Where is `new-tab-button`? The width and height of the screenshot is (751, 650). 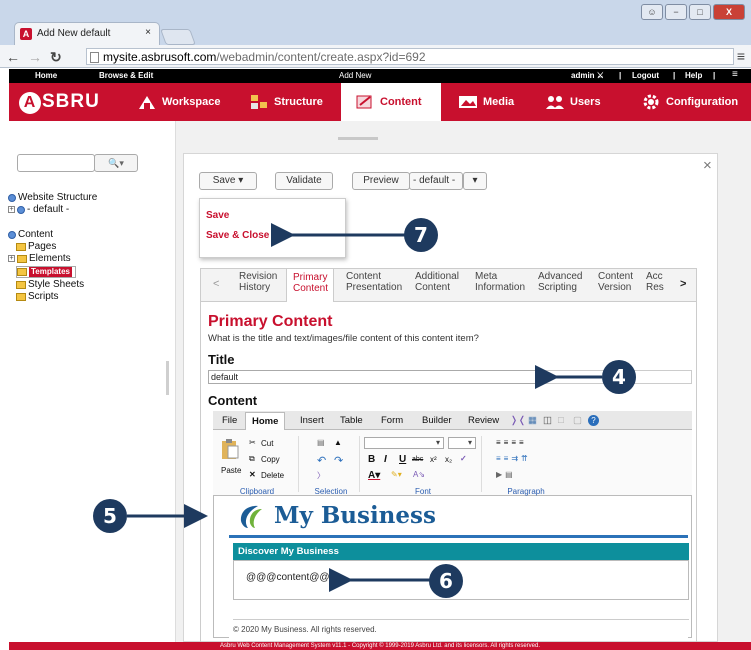 new-tab-button is located at coordinates (178, 37).